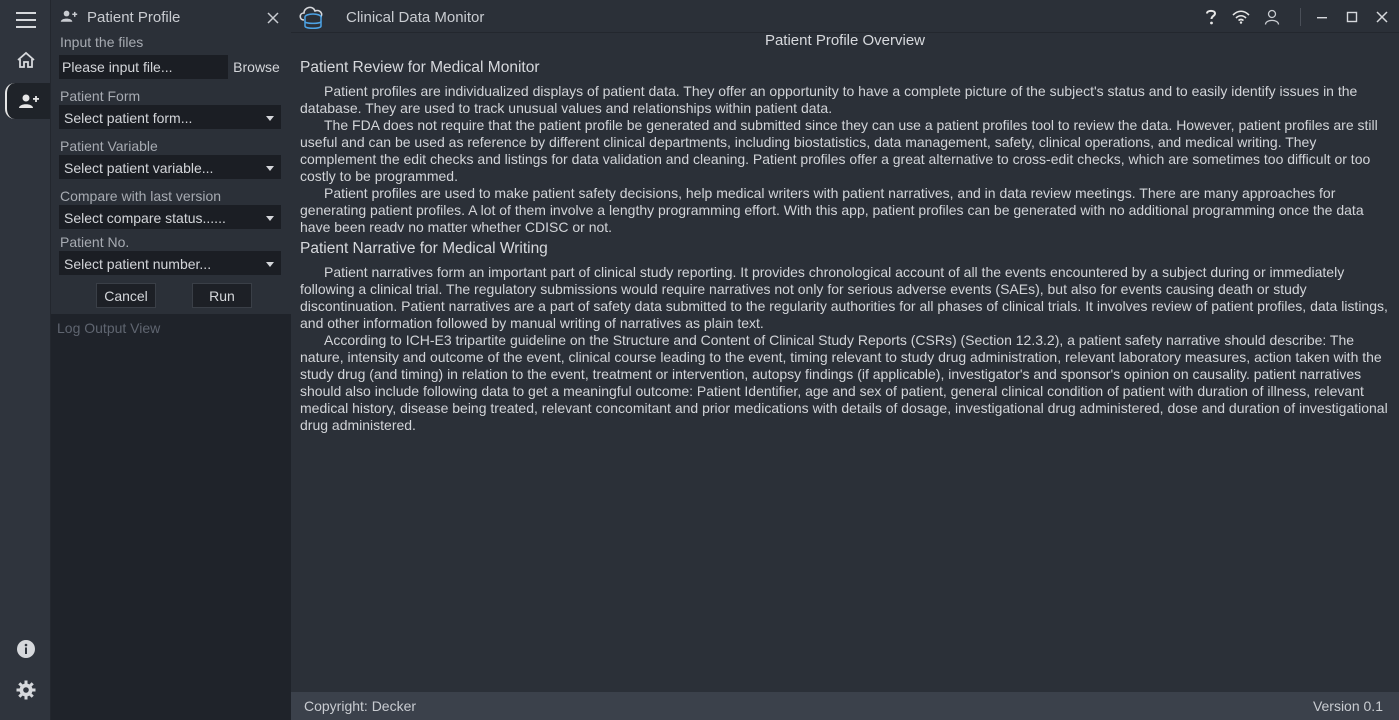  I want to click on info-icon, so click(25, 649).